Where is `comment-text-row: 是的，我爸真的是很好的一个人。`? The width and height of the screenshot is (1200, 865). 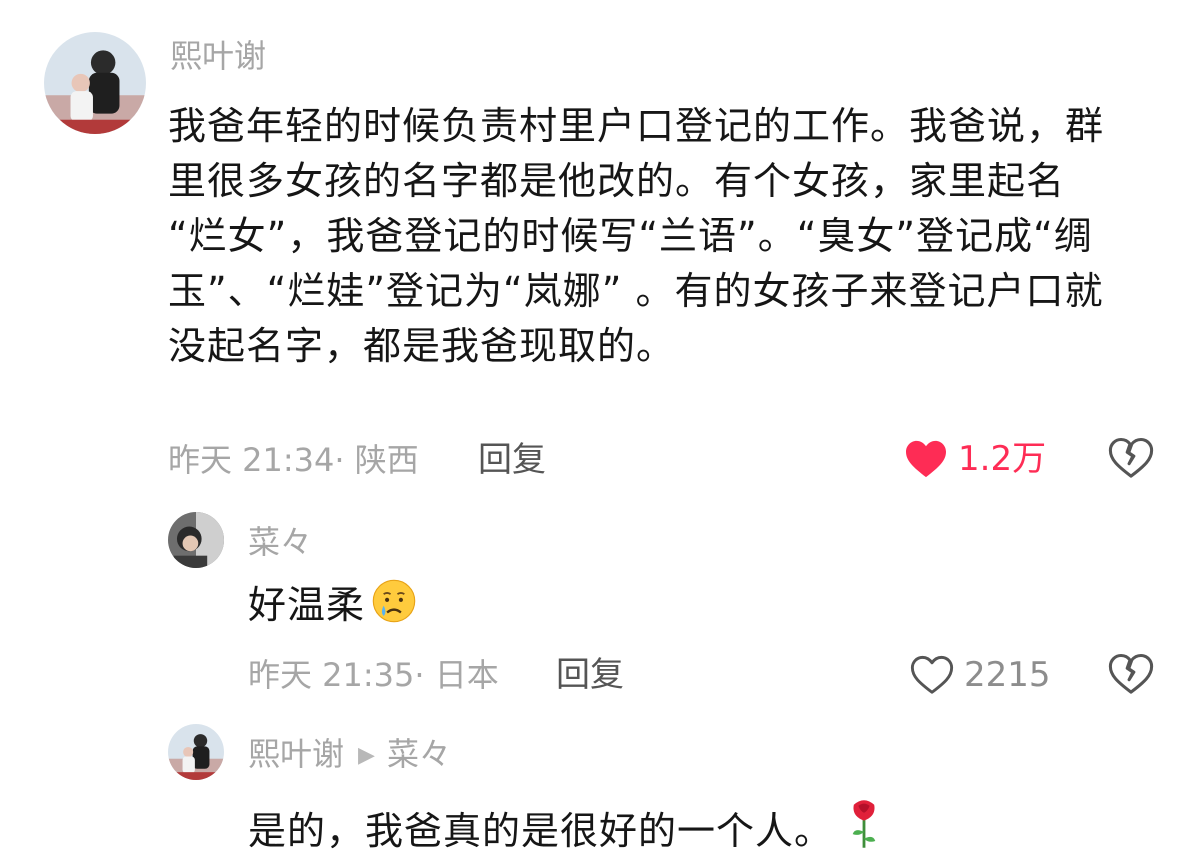
comment-text-row: 是的，我爸真的是很好的一个人。 is located at coordinates (564, 831).